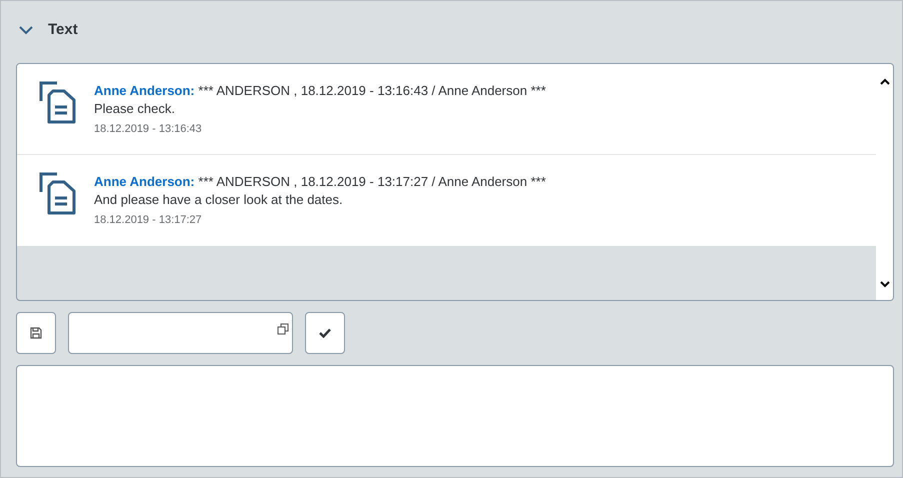 The height and width of the screenshot is (478, 903). Describe the element at coordinates (372, 181) in the screenshot. I see `comment-header: *** ANDERSON , 18.12.2019 - 13:17:27 / Anne Anderson ***` at that location.